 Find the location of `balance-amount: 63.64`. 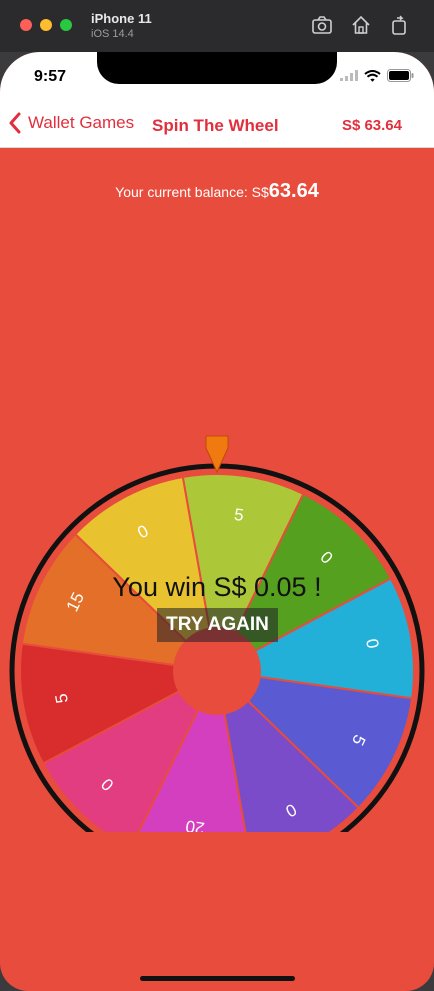

balance-amount: 63.64 is located at coordinates (293, 191).